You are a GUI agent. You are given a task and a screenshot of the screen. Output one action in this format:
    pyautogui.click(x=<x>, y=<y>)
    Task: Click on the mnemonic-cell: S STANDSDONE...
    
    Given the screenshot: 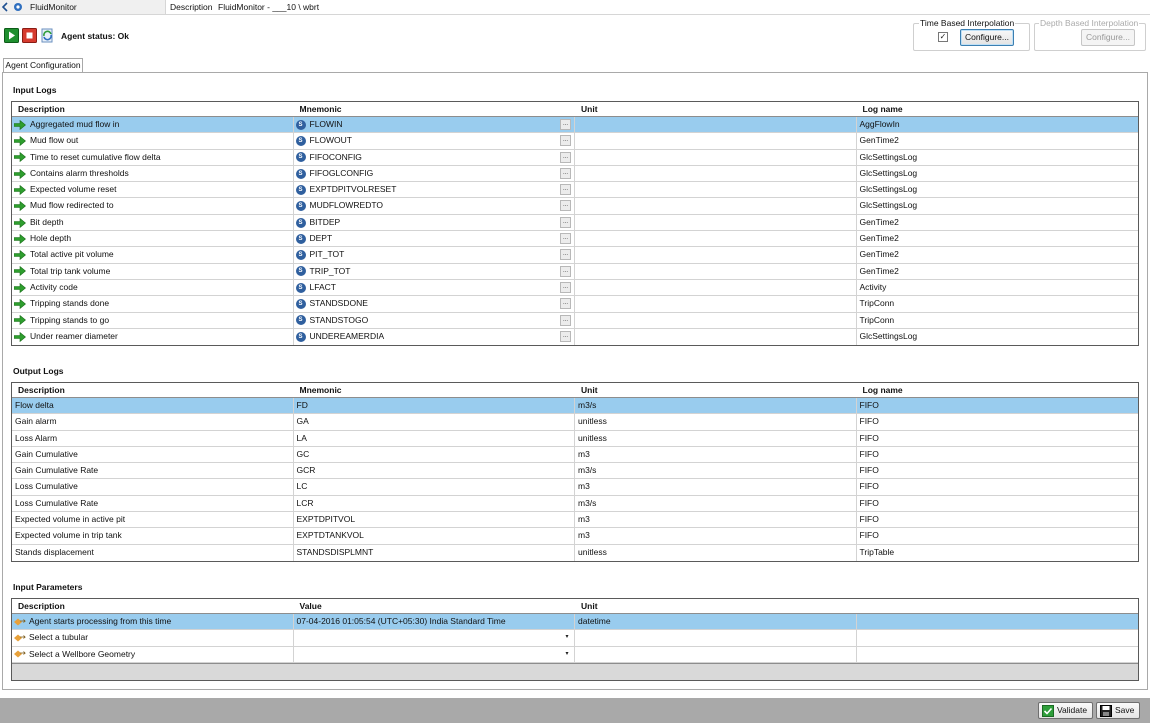 What is the action you would take?
    pyautogui.click(x=434, y=304)
    